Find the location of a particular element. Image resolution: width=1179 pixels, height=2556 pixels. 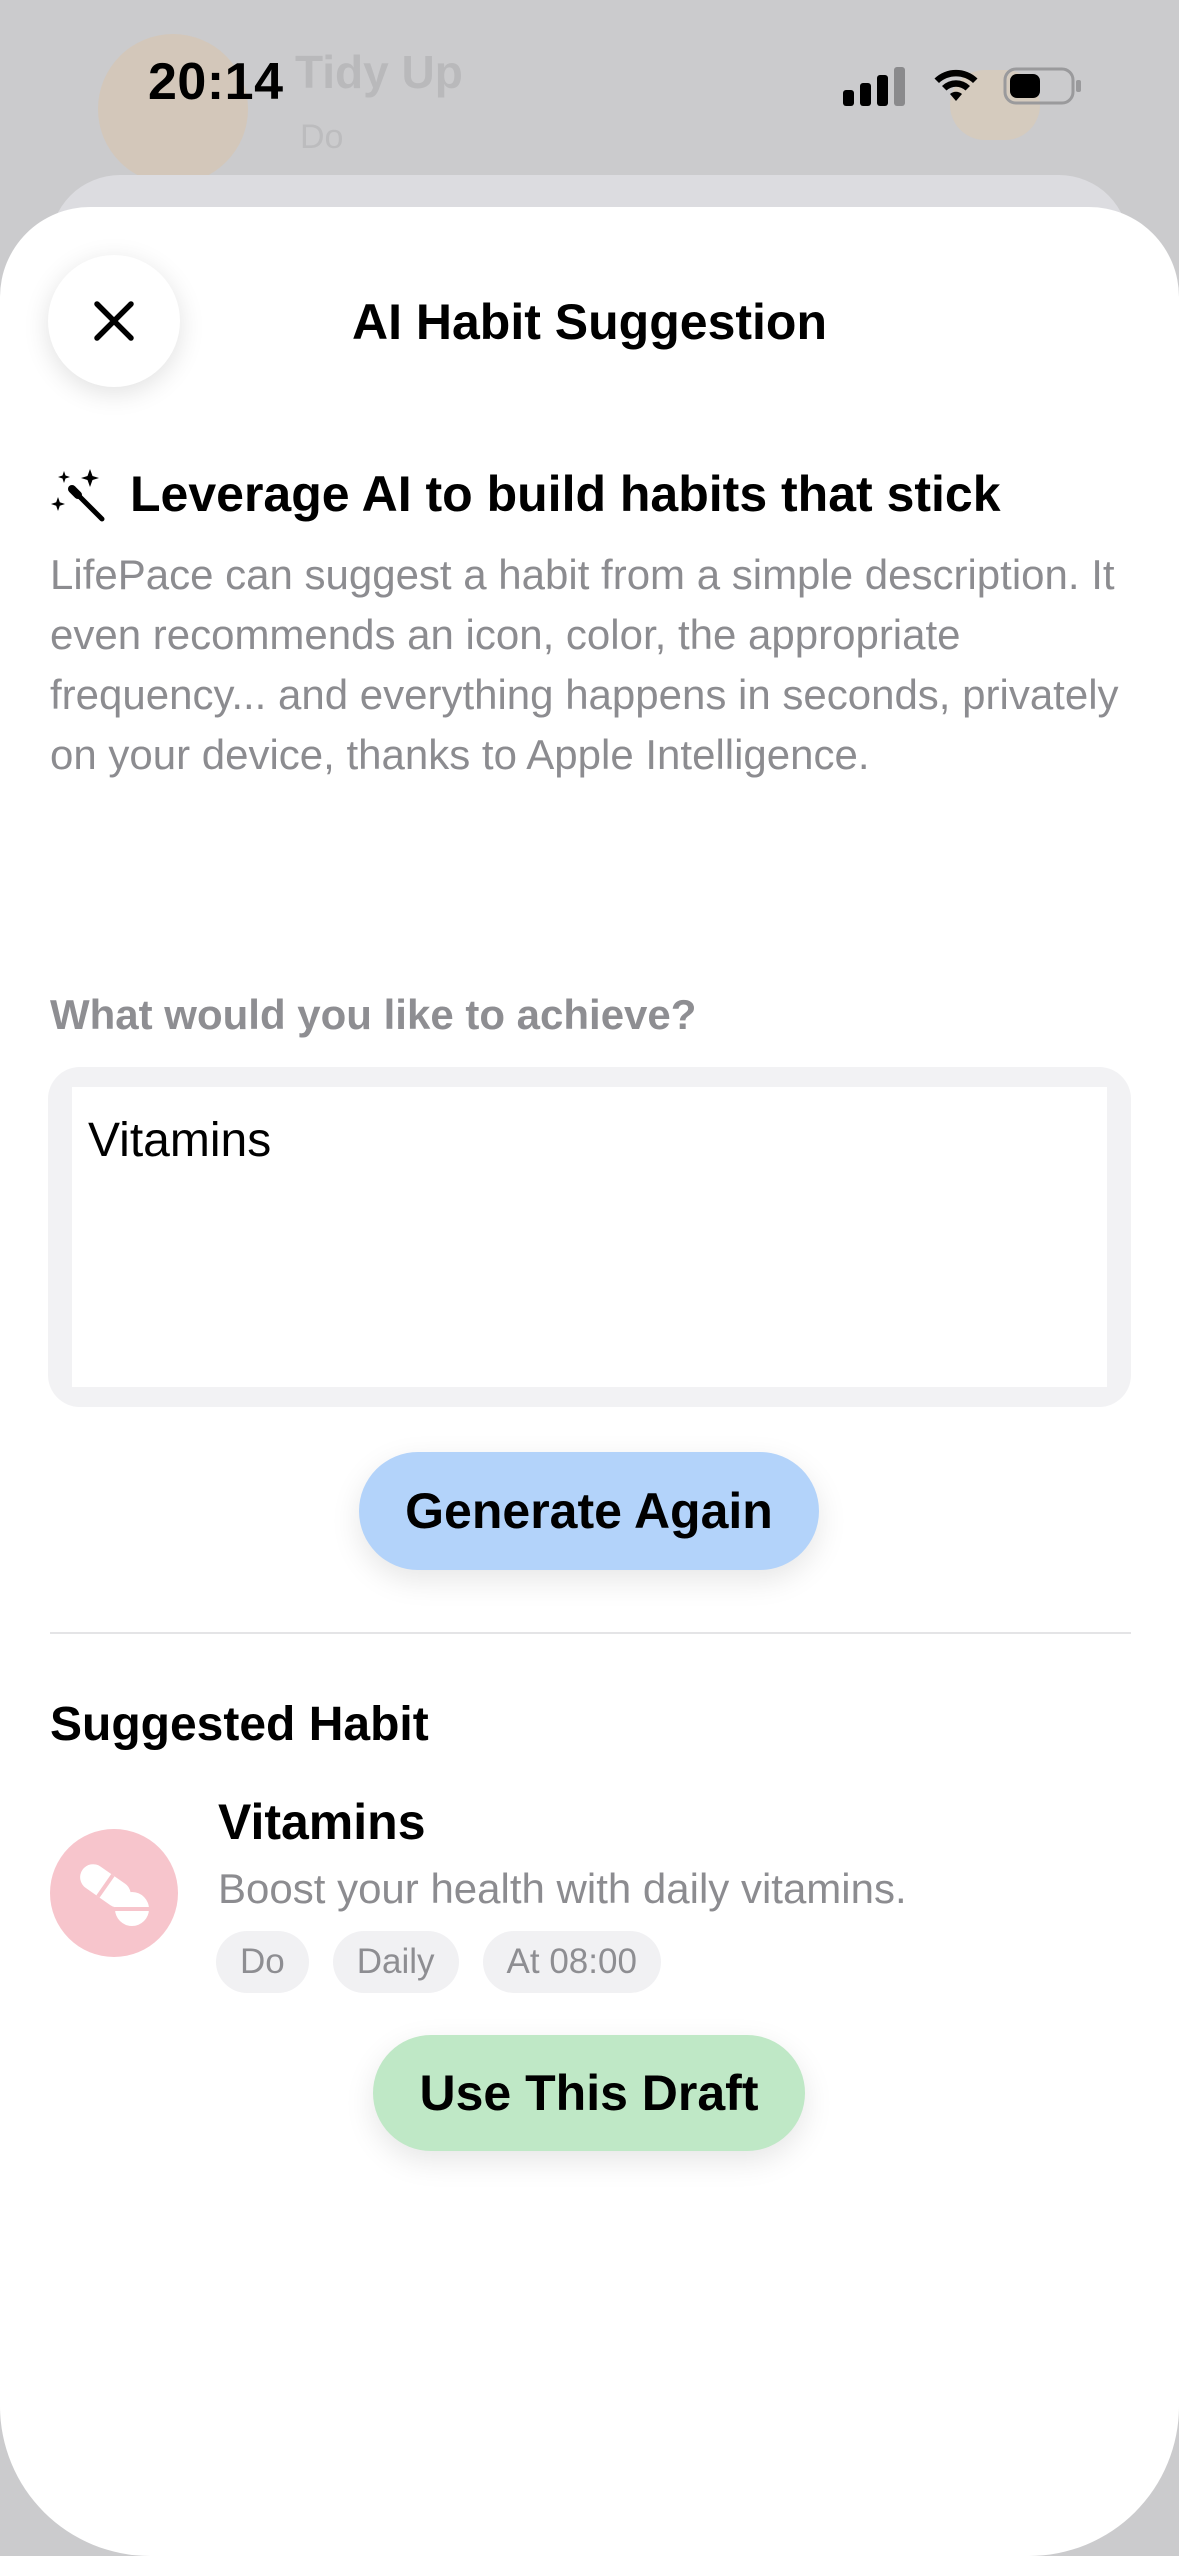

use-this-draft-button: Use This Draft is located at coordinates (589, 2093).